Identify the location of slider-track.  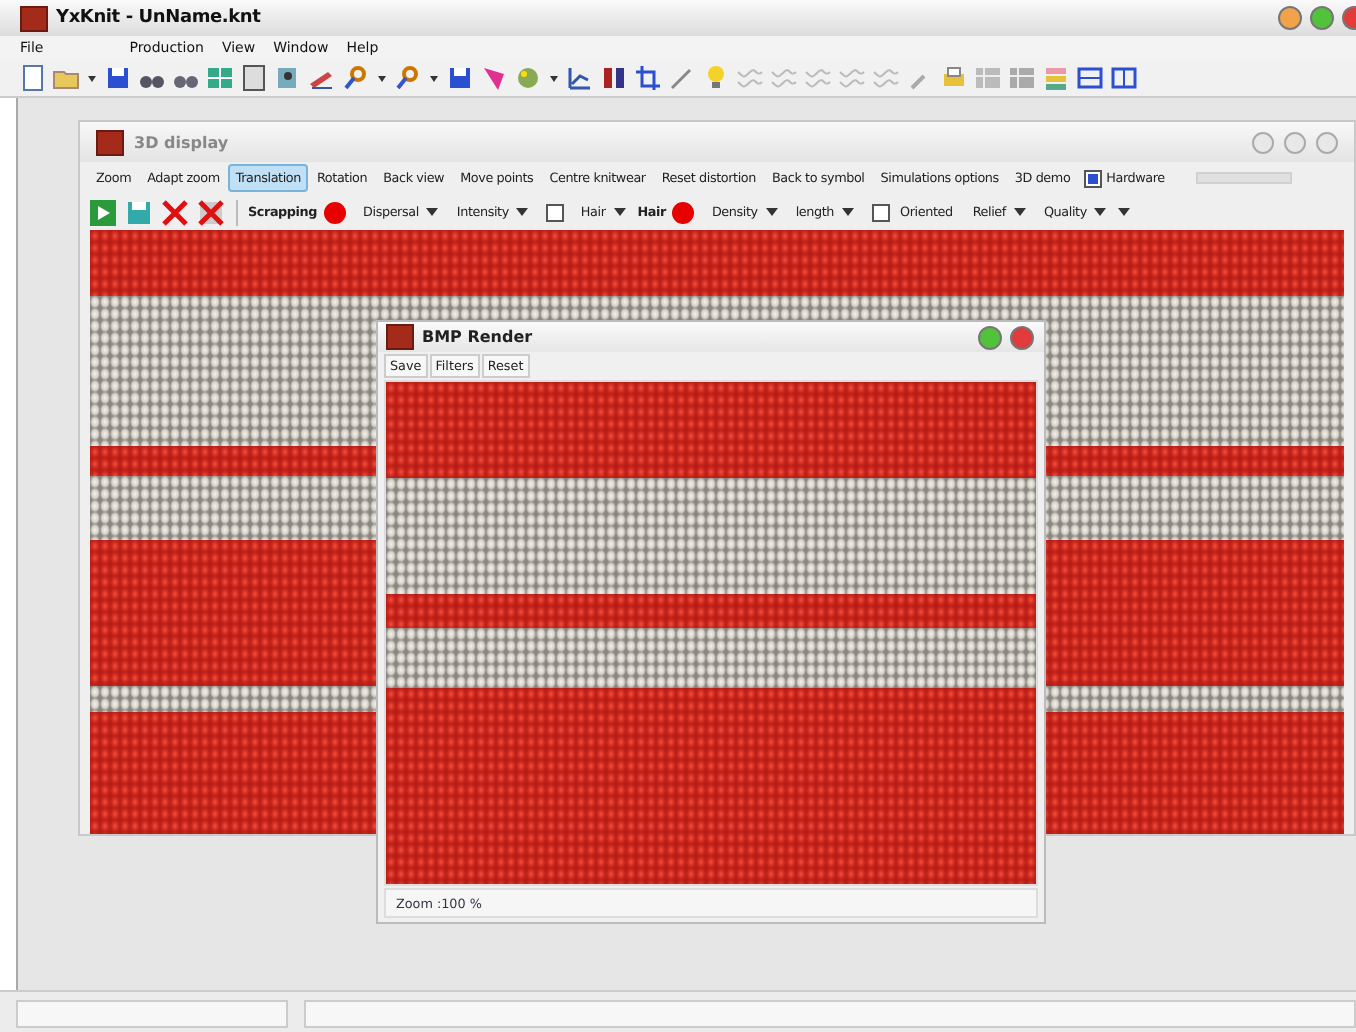
(1244, 178).